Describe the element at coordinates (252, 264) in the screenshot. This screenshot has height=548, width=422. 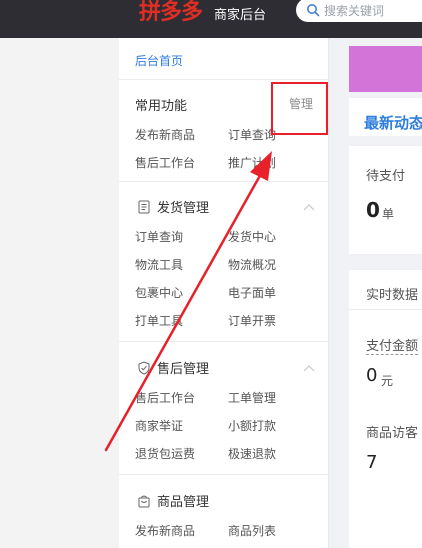
I see `shipping-item-logistics-overview: 物流概况` at that location.